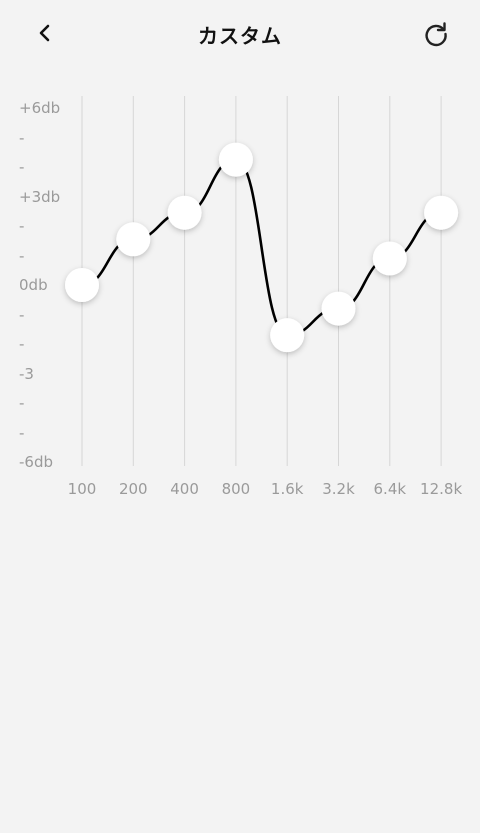 Image resolution: width=480 pixels, height=833 pixels. Describe the element at coordinates (338, 308) in the screenshot. I see `band-slider-knob-3.2k` at that location.